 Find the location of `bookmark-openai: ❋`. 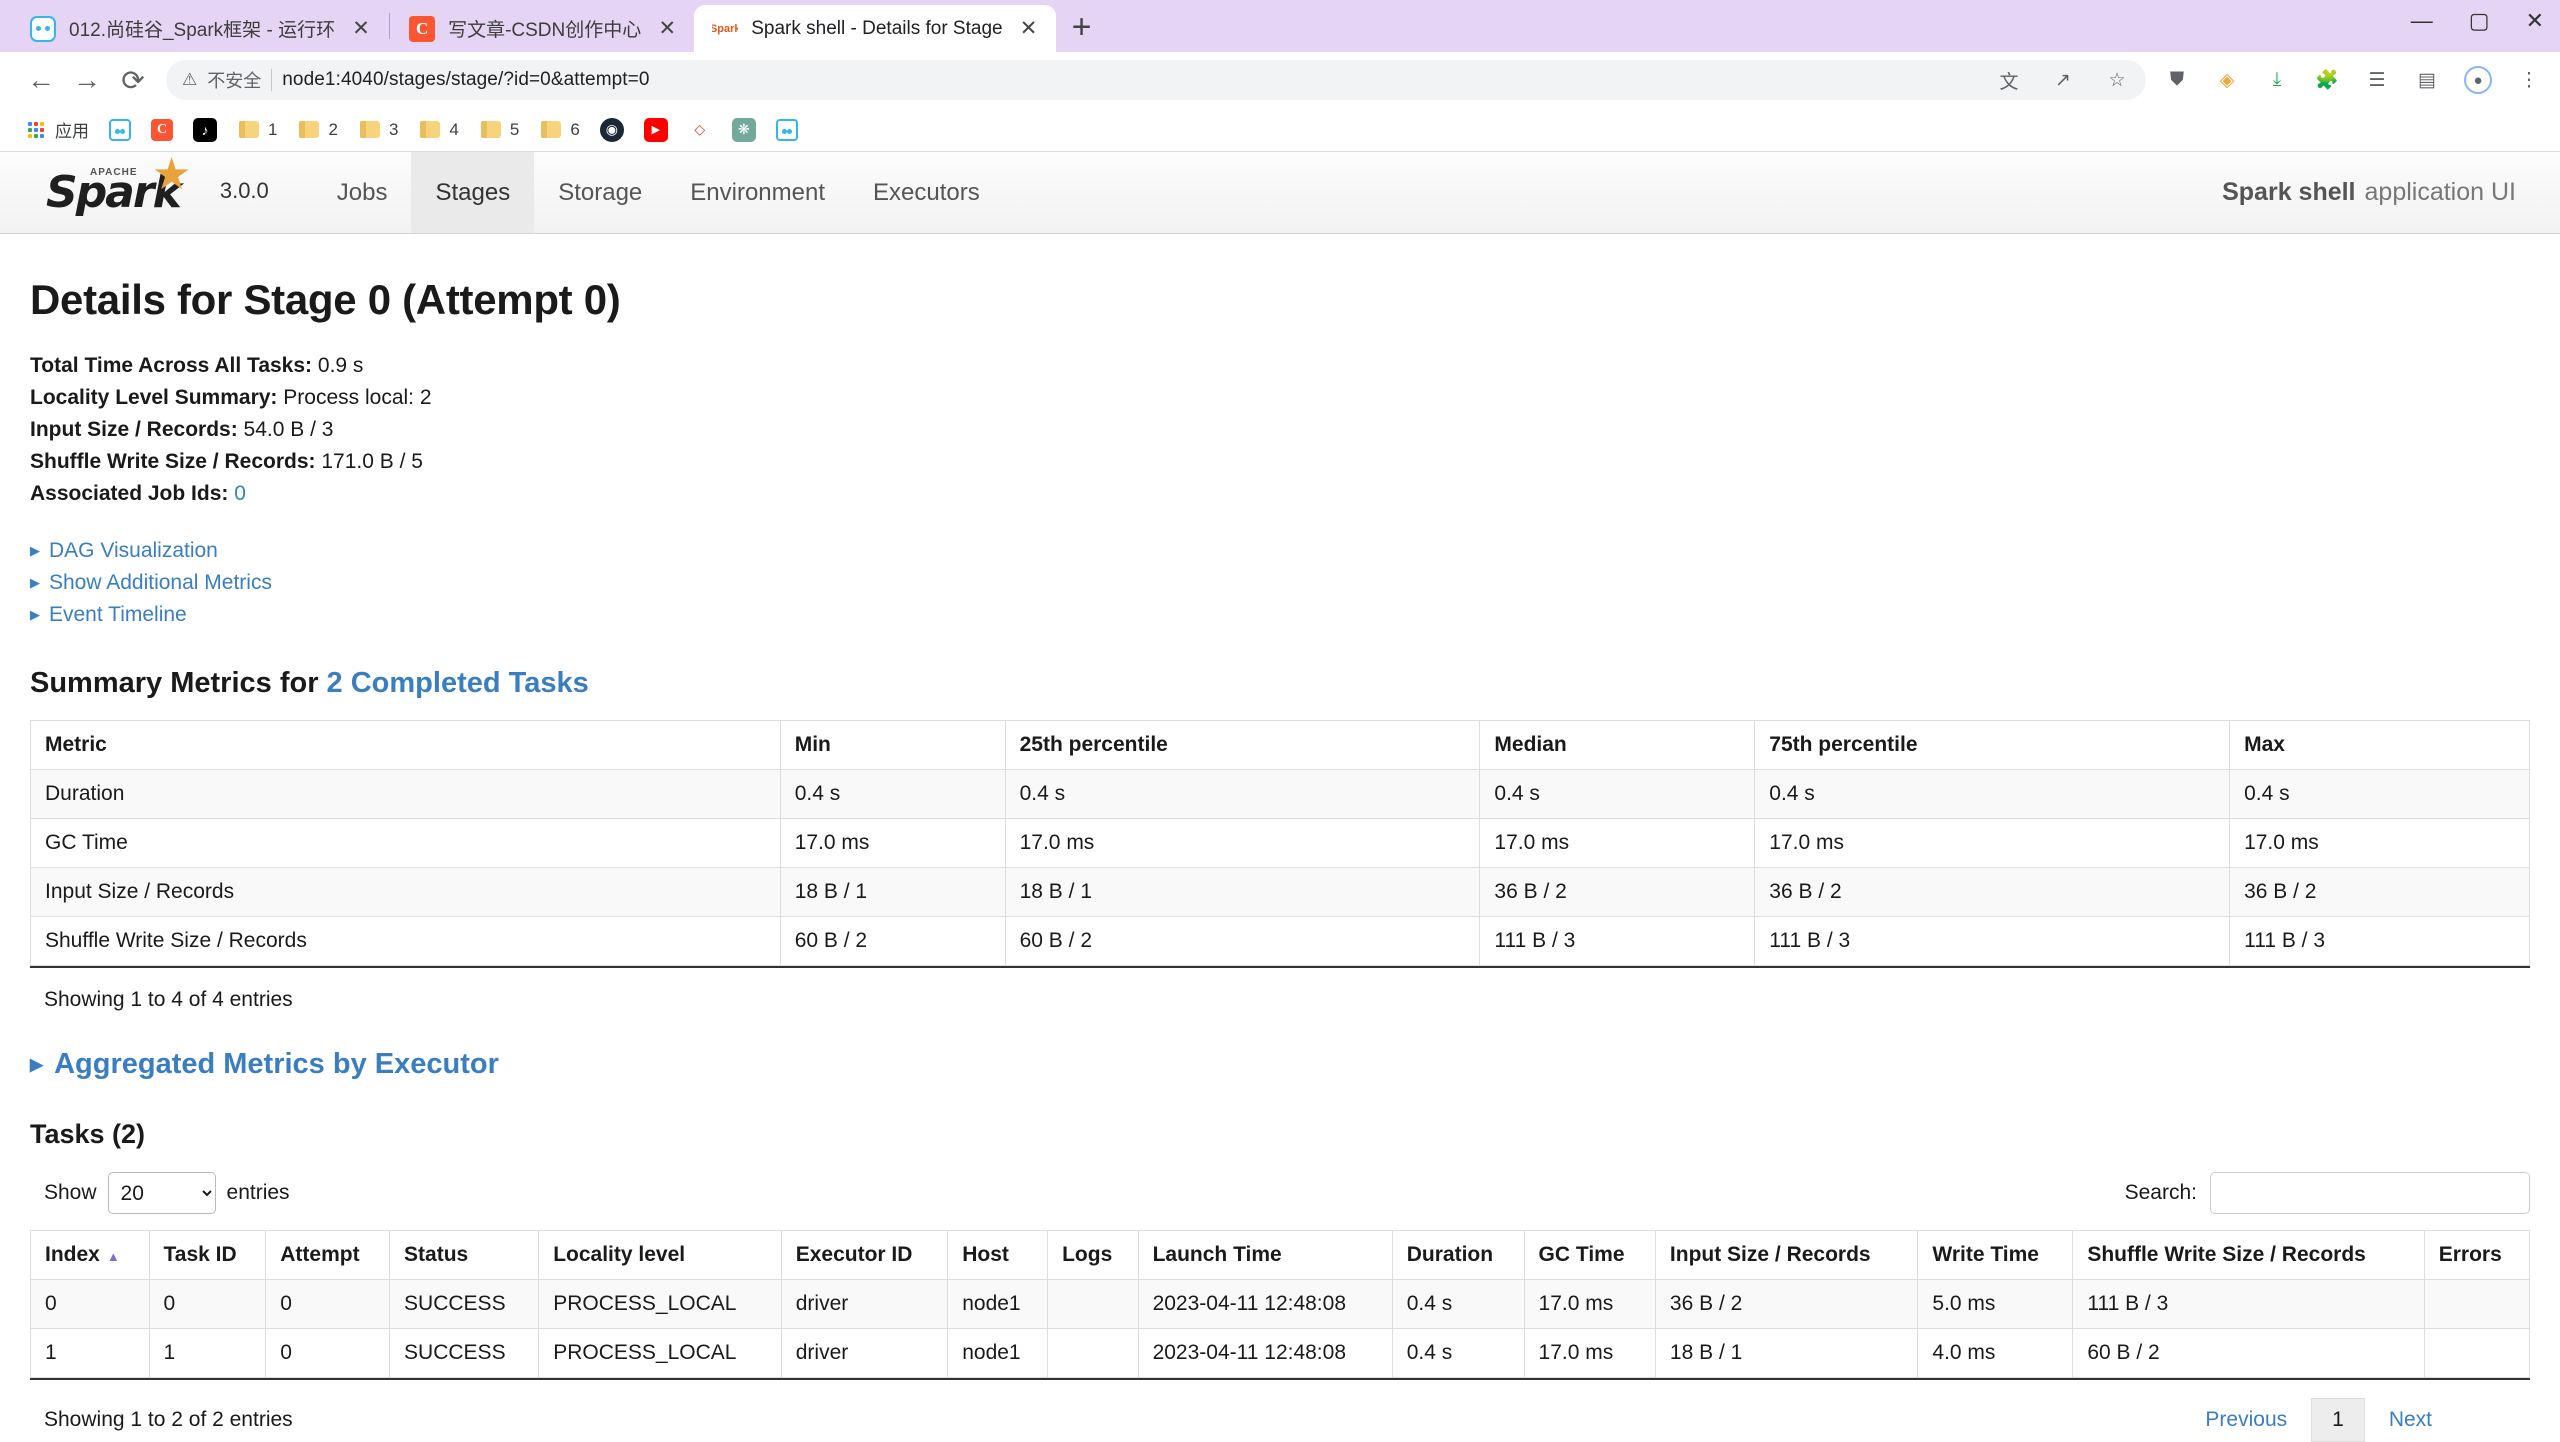

bookmark-openai: ❋ is located at coordinates (744, 129).